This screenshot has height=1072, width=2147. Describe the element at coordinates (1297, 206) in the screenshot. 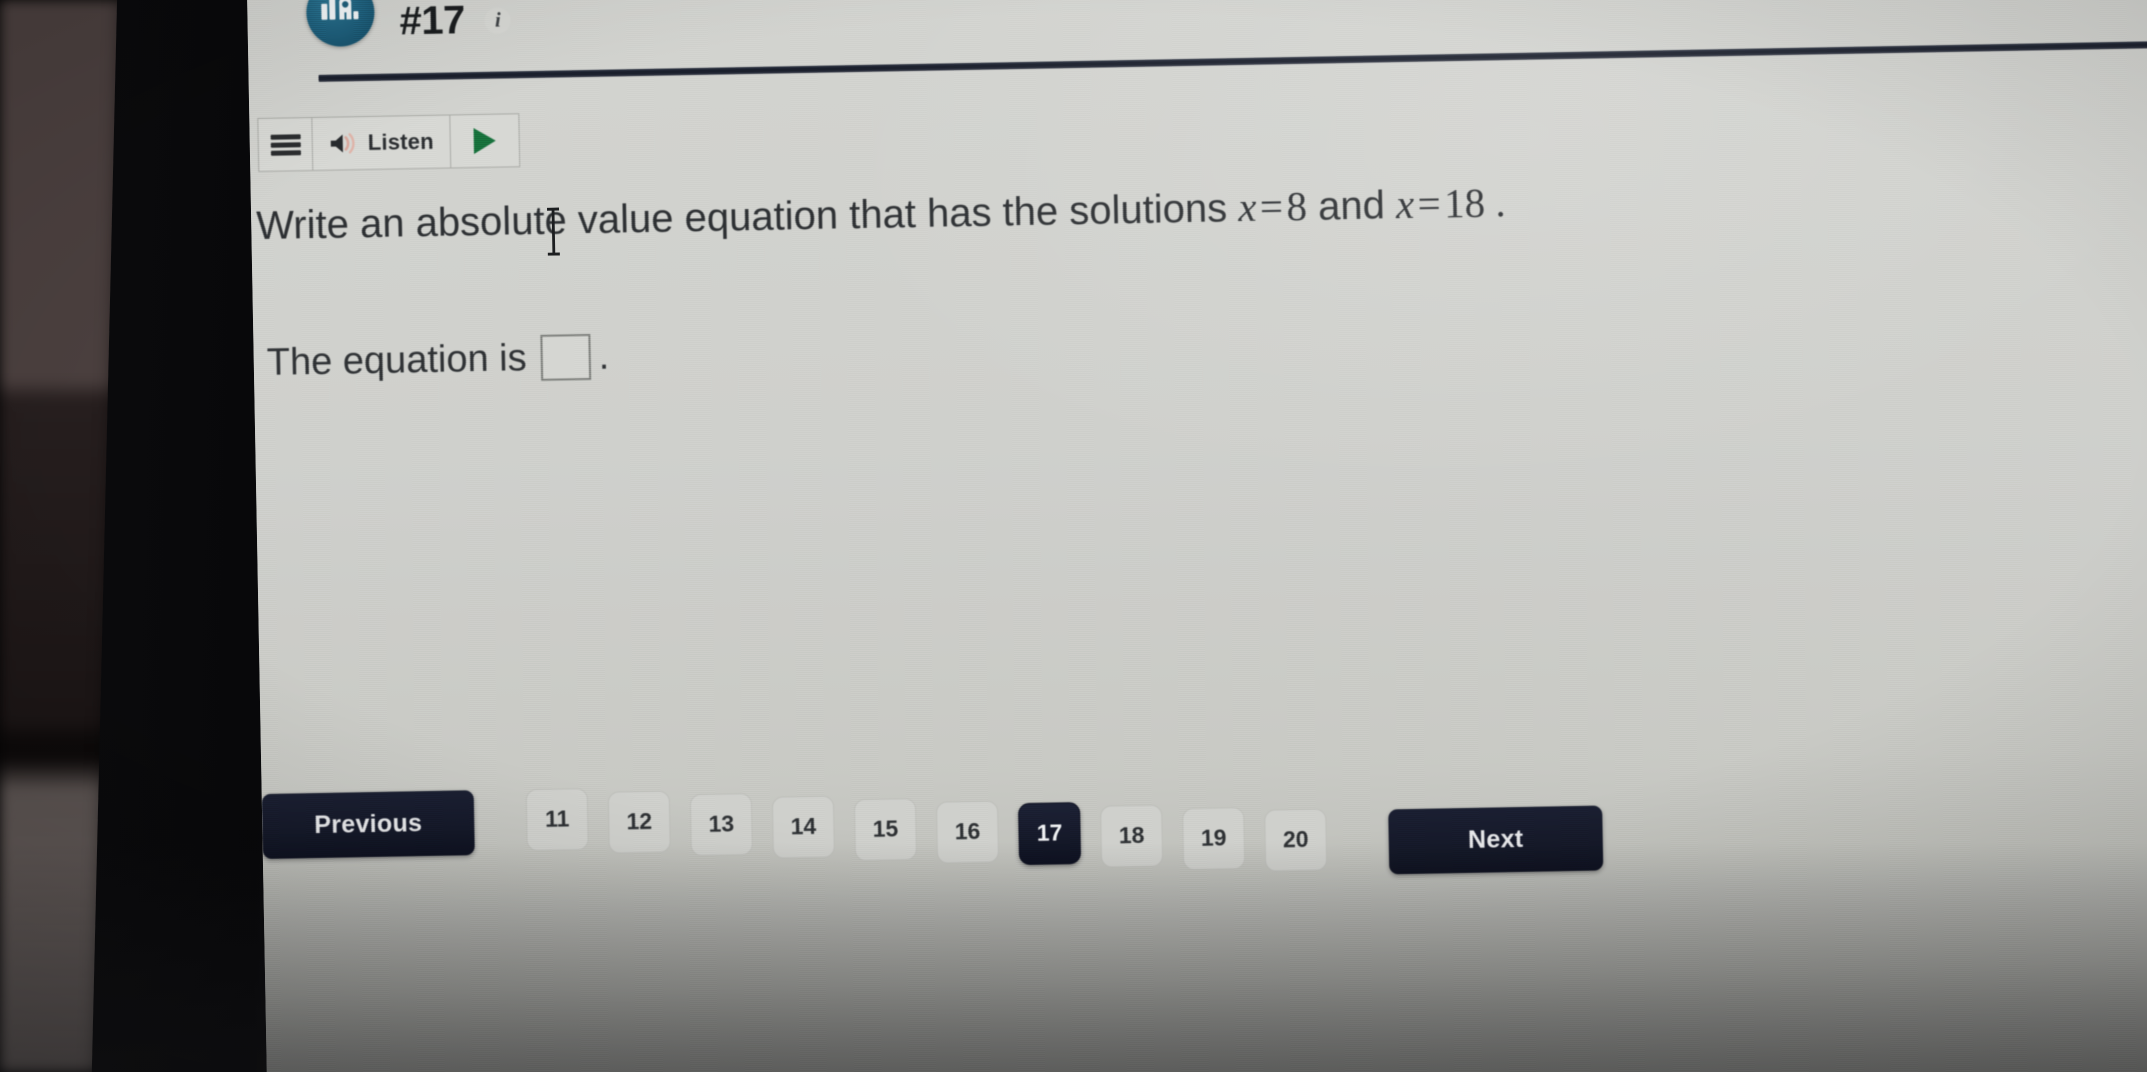

I see `math-value: 8` at that location.